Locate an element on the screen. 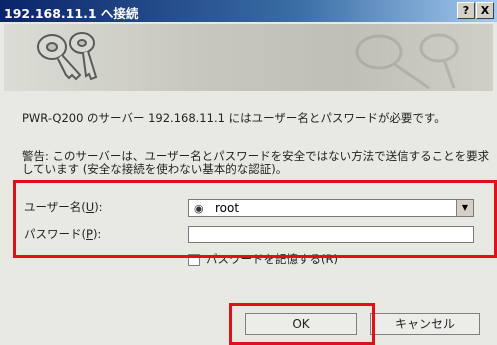 The height and width of the screenshot is (345, 497). help-button: ? is located at coordinates (466, 10).